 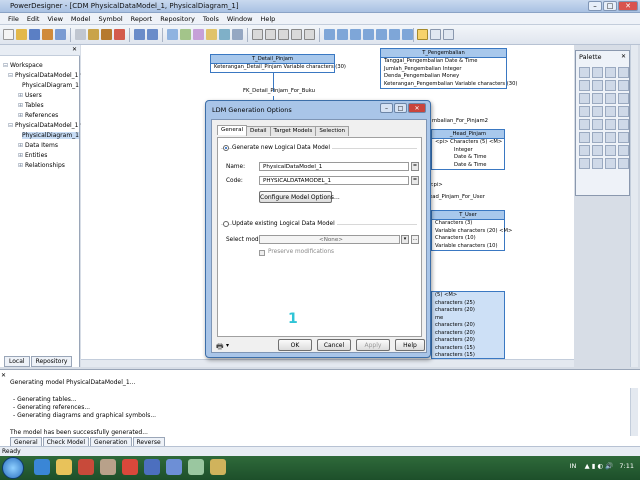 What do you see at coordinates (597, 72) in the screenshot?
I see `grabber-icon` at bounding box center [597, 72].